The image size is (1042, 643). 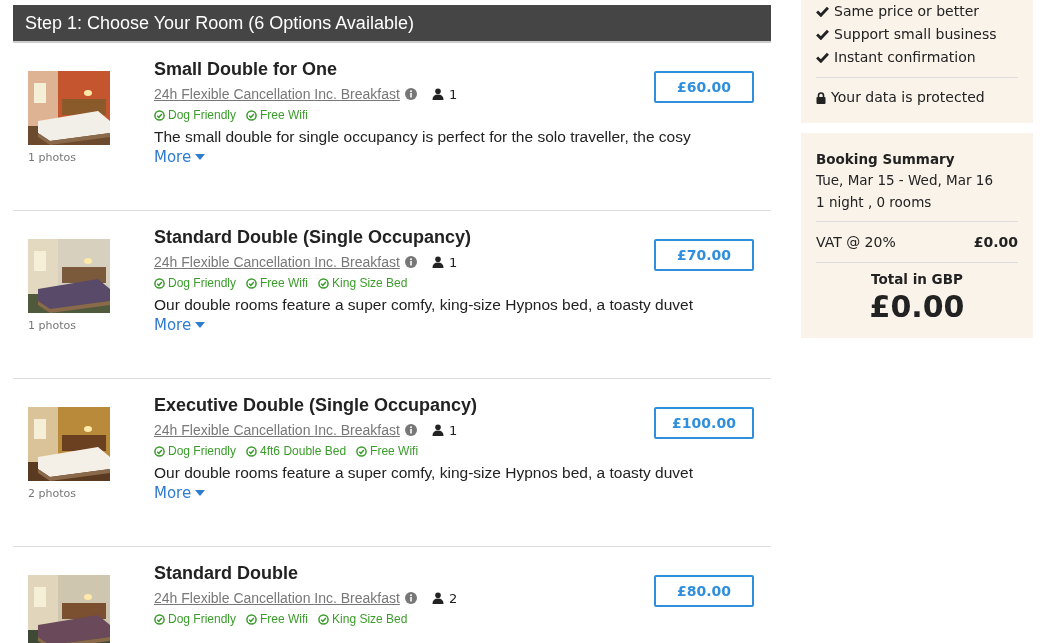 I want to click on room-title: Standard Double, so click(x=226, y=573).